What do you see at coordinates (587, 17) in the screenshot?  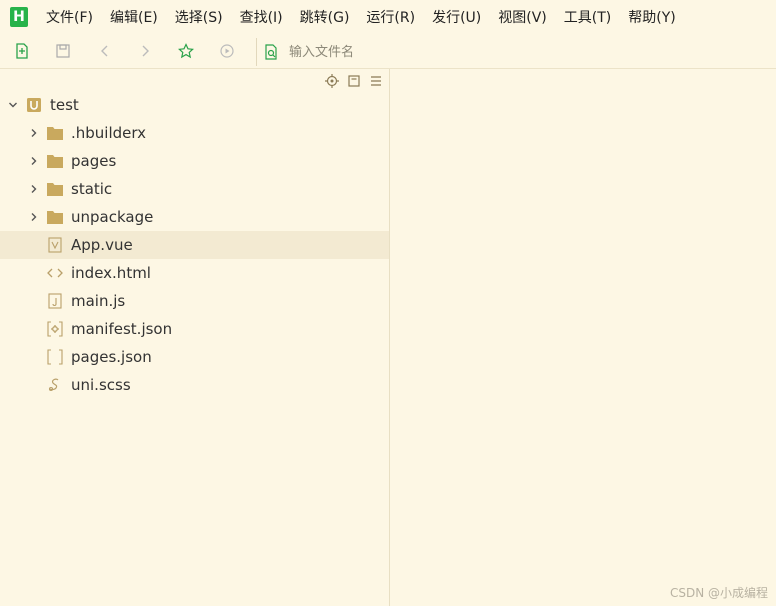 I see `menu-tools: 工具(T)` at bounding box center [587, 17].